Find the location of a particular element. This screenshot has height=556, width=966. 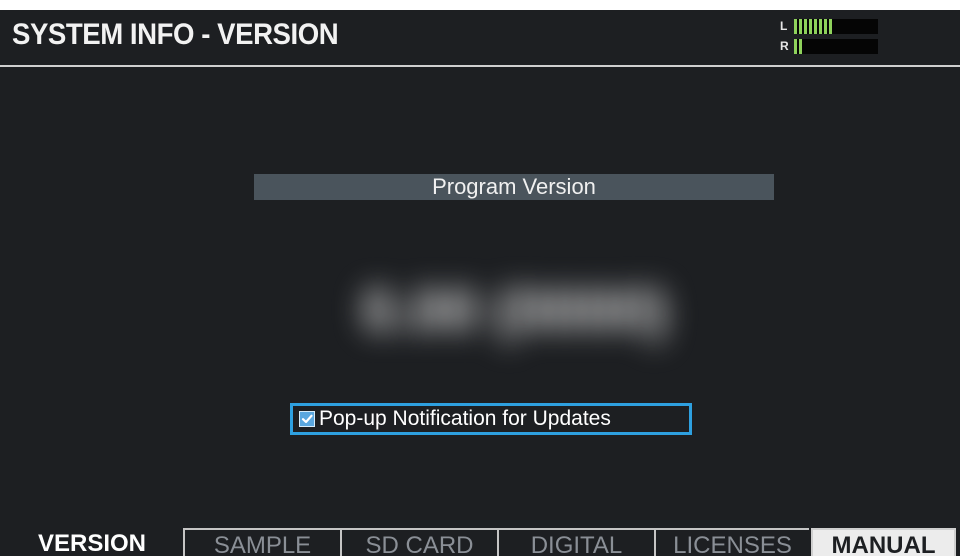

meter-right-track is located at coordinates (836, 46).